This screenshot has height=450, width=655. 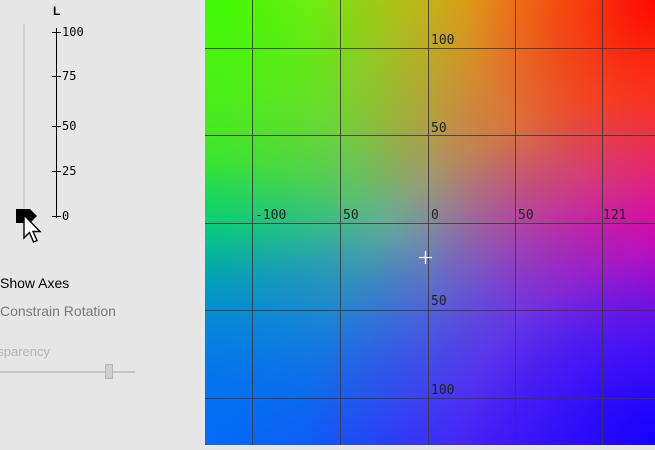 What do you see at coordinates (351, 215) in the screenshot?
I see `axis-label-a-neg50: 50` at bounding box center [351, 215].